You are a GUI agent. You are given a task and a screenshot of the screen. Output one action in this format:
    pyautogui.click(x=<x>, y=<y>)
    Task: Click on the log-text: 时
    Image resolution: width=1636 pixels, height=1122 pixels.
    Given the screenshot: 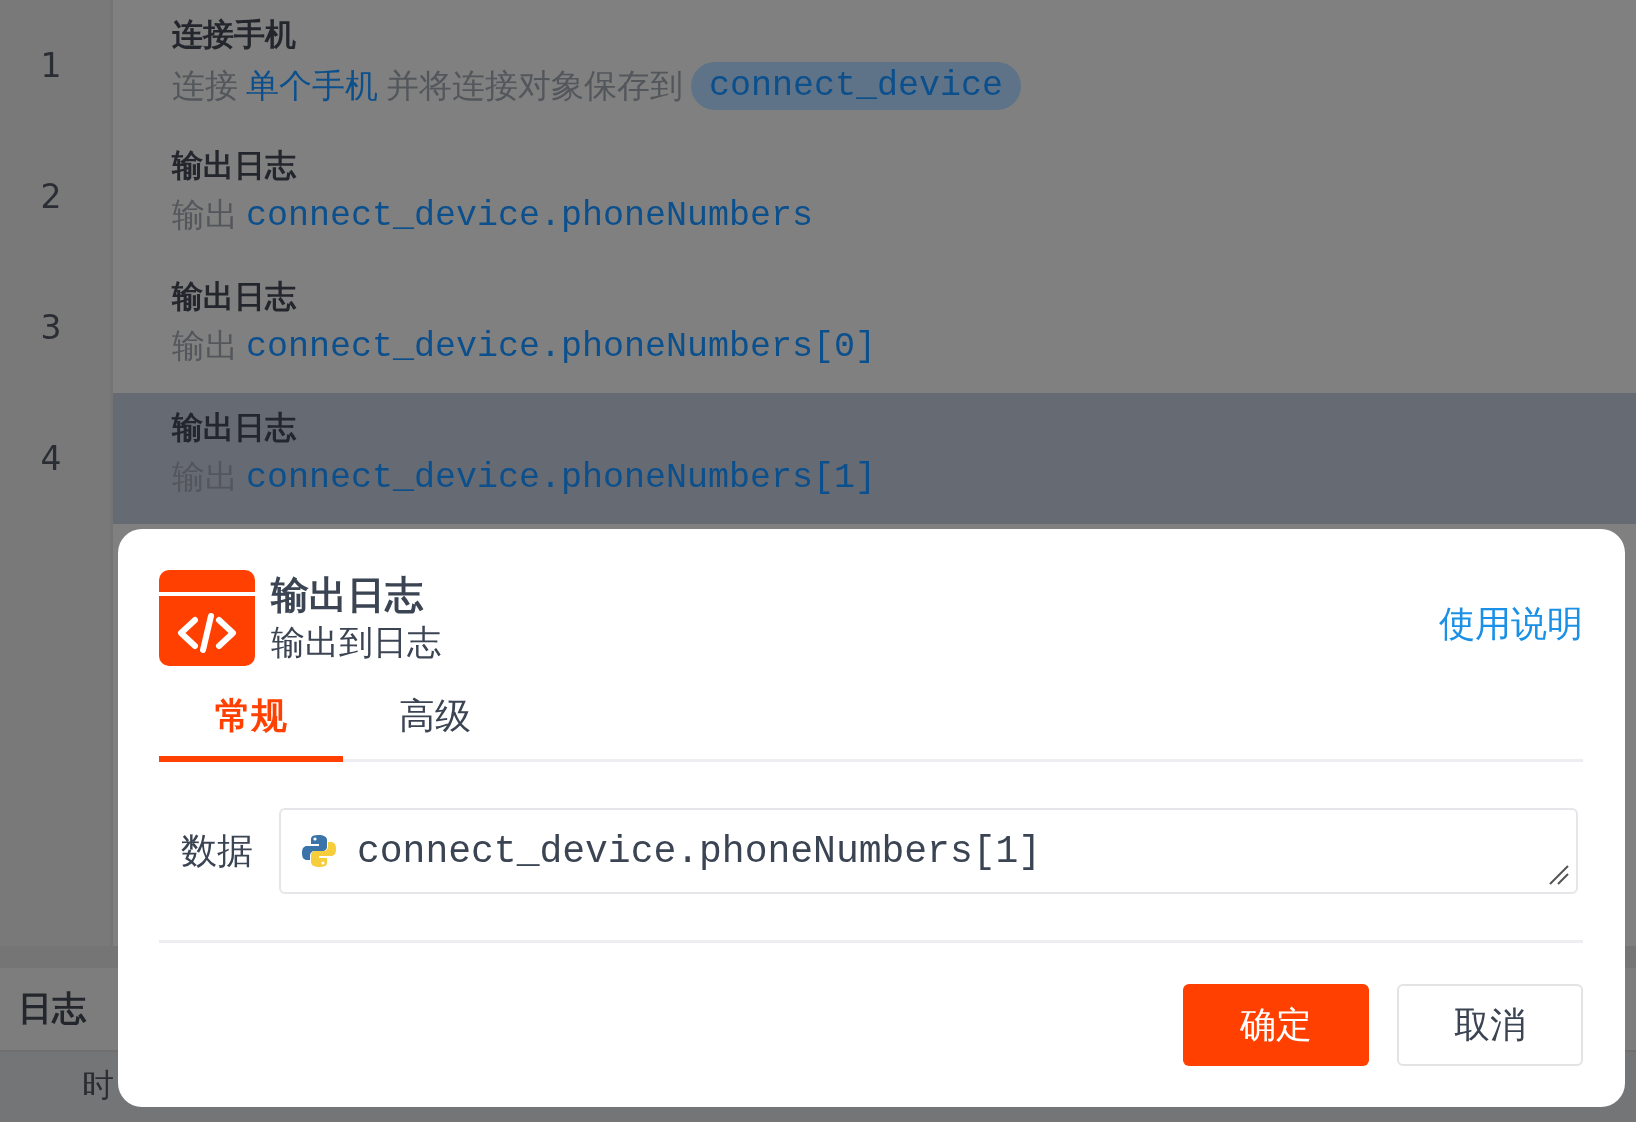 What is the action you would take?
    pyautogui.click(x=98, y=1085)
    